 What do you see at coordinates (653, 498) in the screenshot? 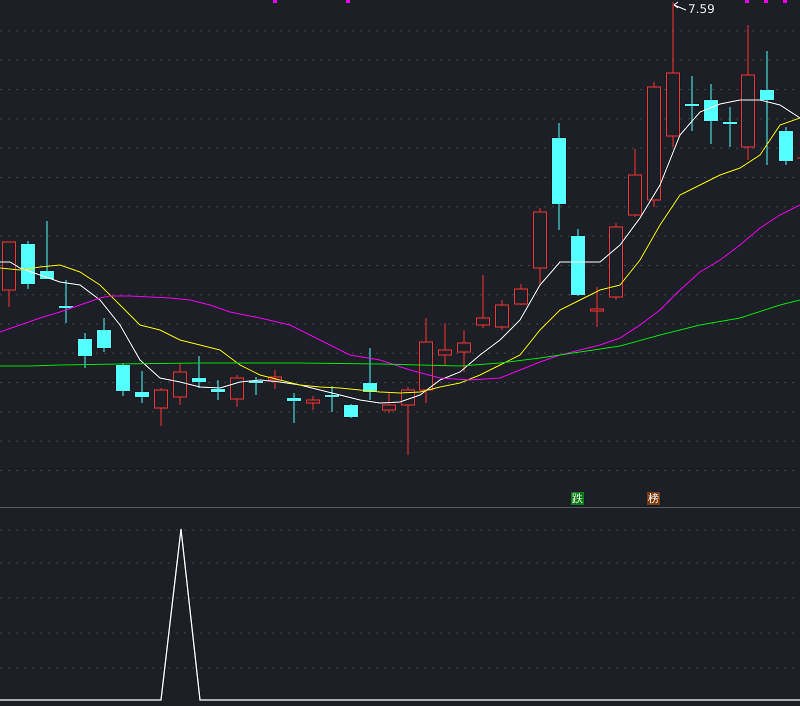
I see `signal-tag: 榜` at bounding box center [653, 498].